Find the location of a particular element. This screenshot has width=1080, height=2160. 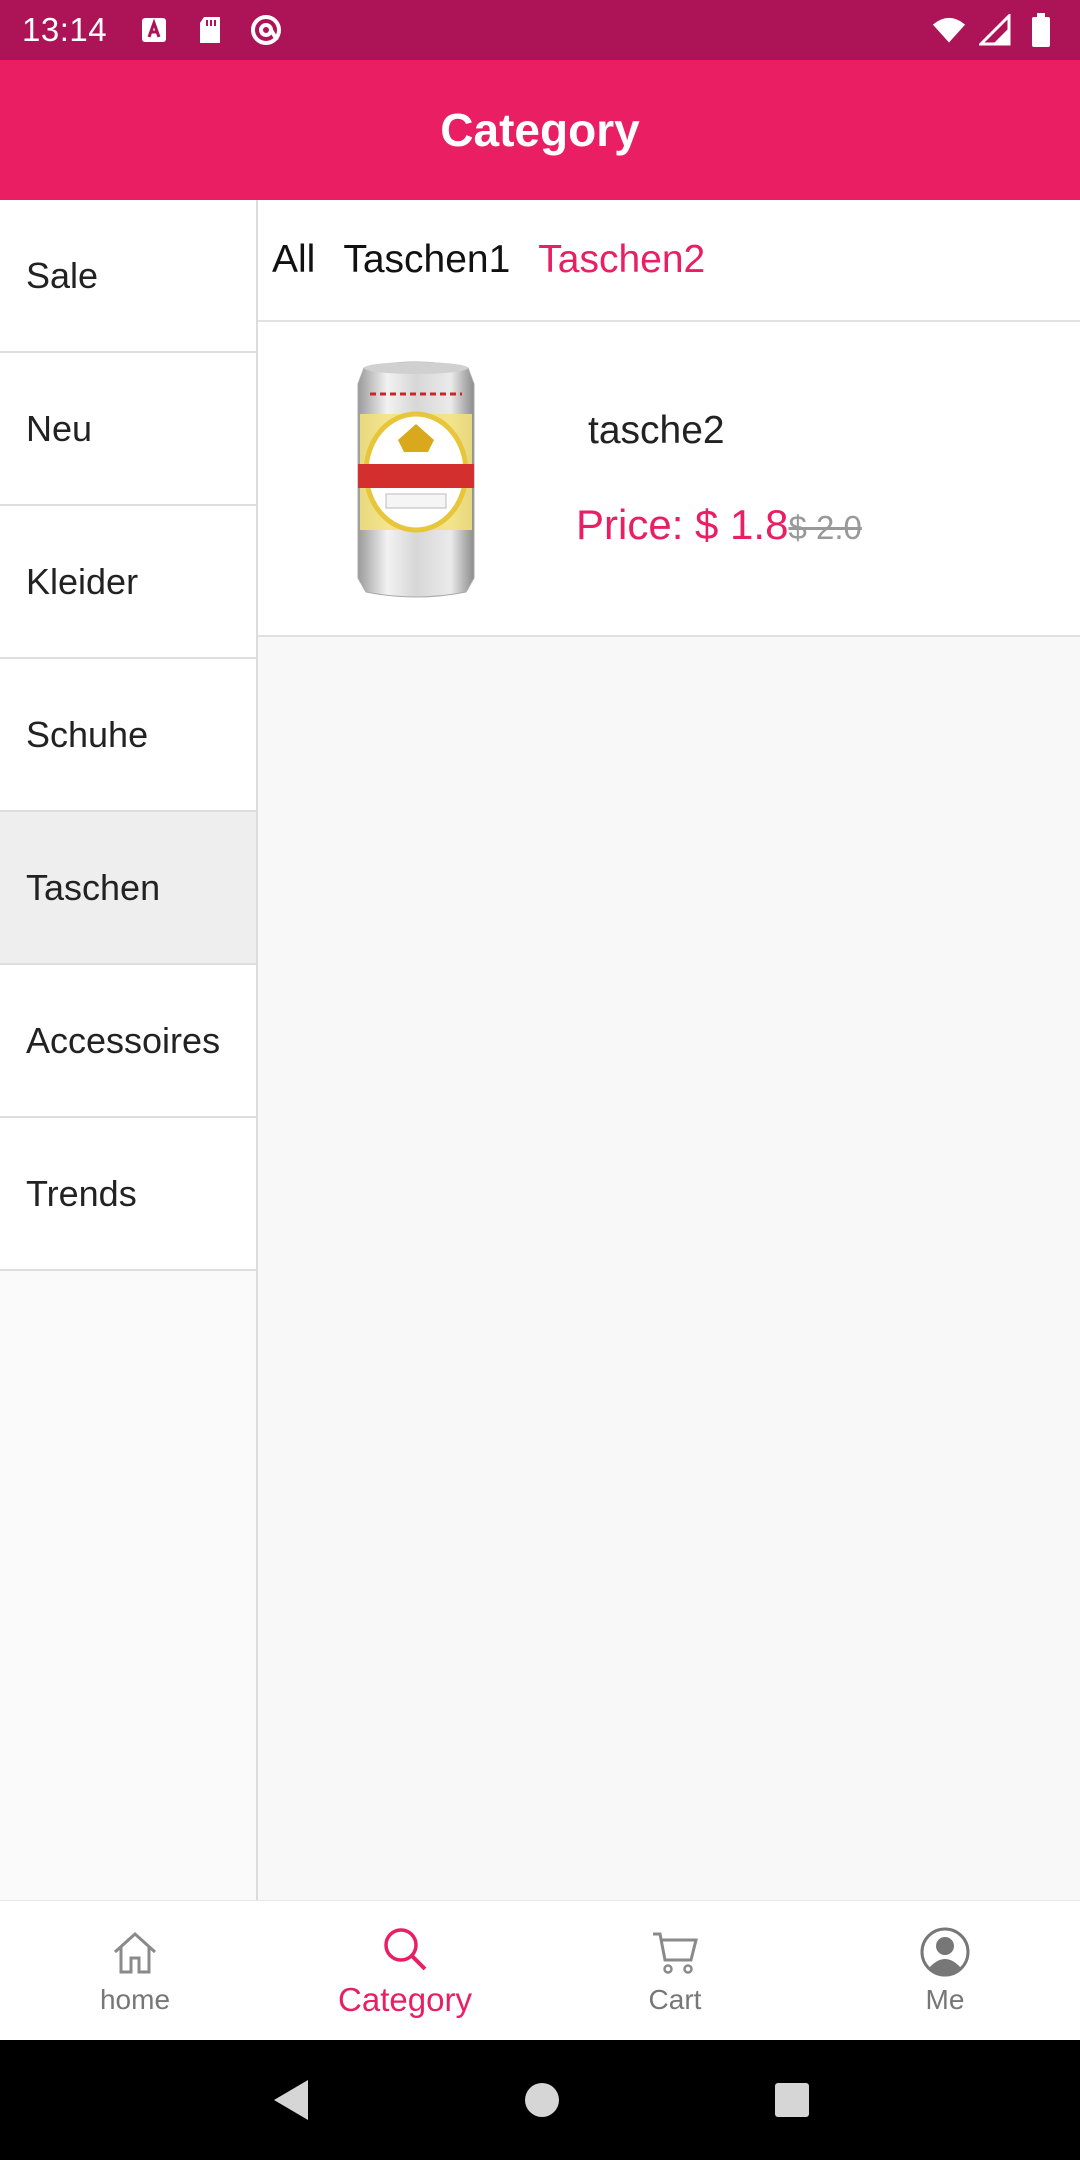

nav-cart: Cart is located at coordinates (675, 1970).